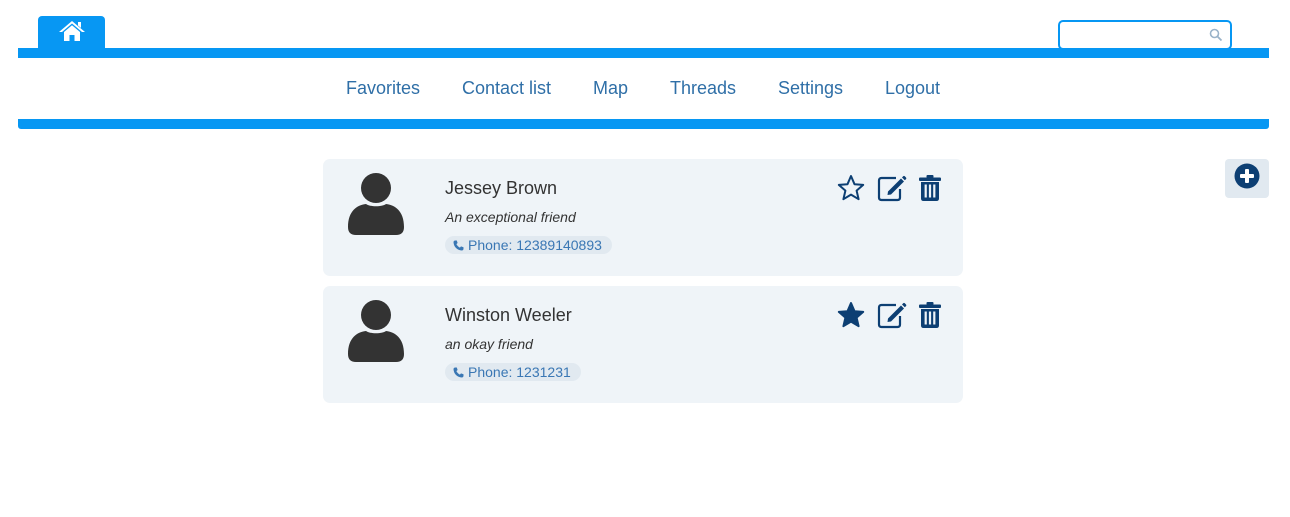 The height and width of the screenshot is (517, 1290). What do you see at coordinates (506, 88) in the screenshot?
I see `nav-contact-list: Contact list` at bounding box center [506, 88].